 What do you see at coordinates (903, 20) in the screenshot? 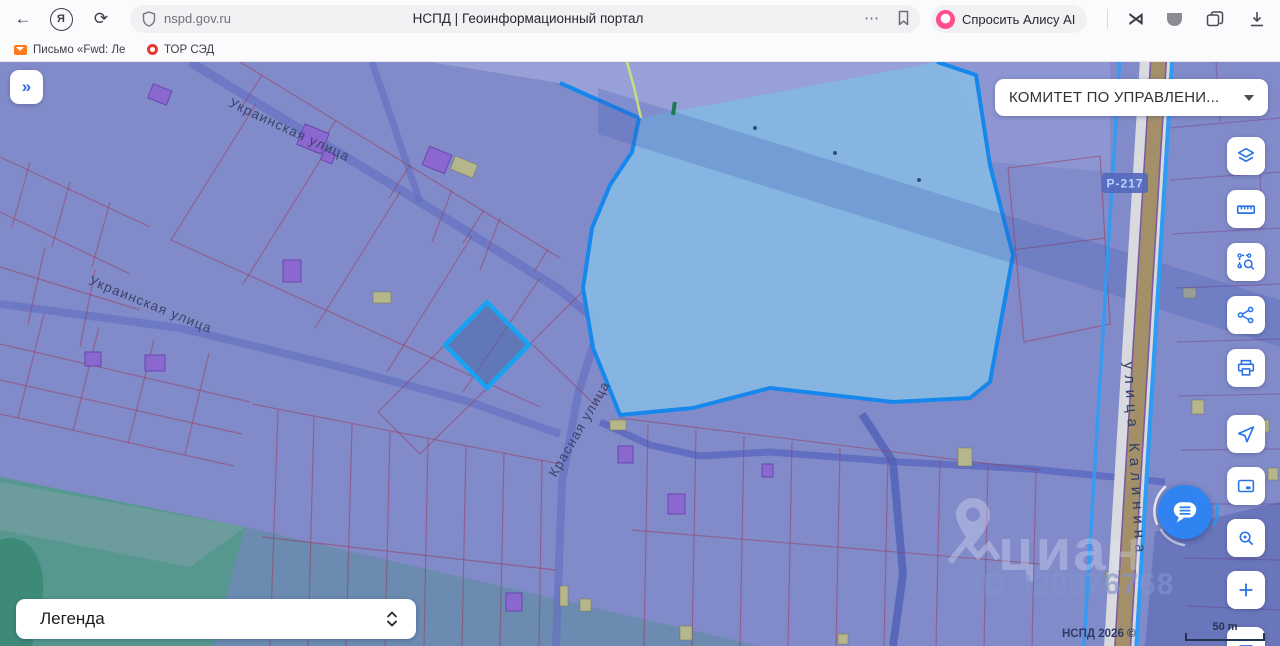
I see `bookmark-flag-icon` at bounding box center [903, 20].